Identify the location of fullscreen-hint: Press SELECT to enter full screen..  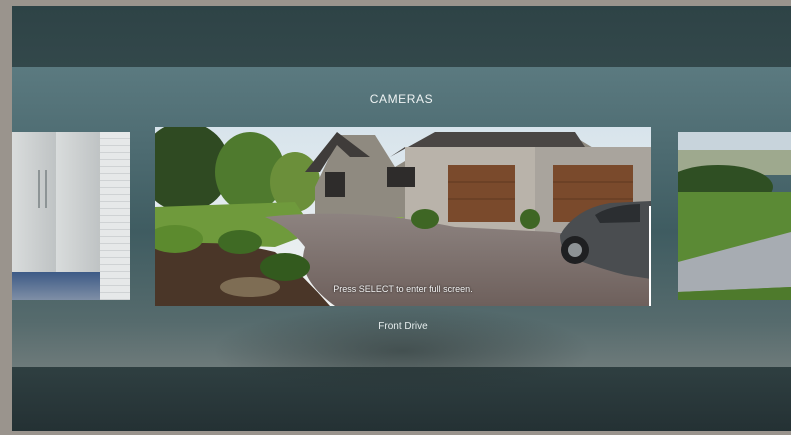
(403, 289).